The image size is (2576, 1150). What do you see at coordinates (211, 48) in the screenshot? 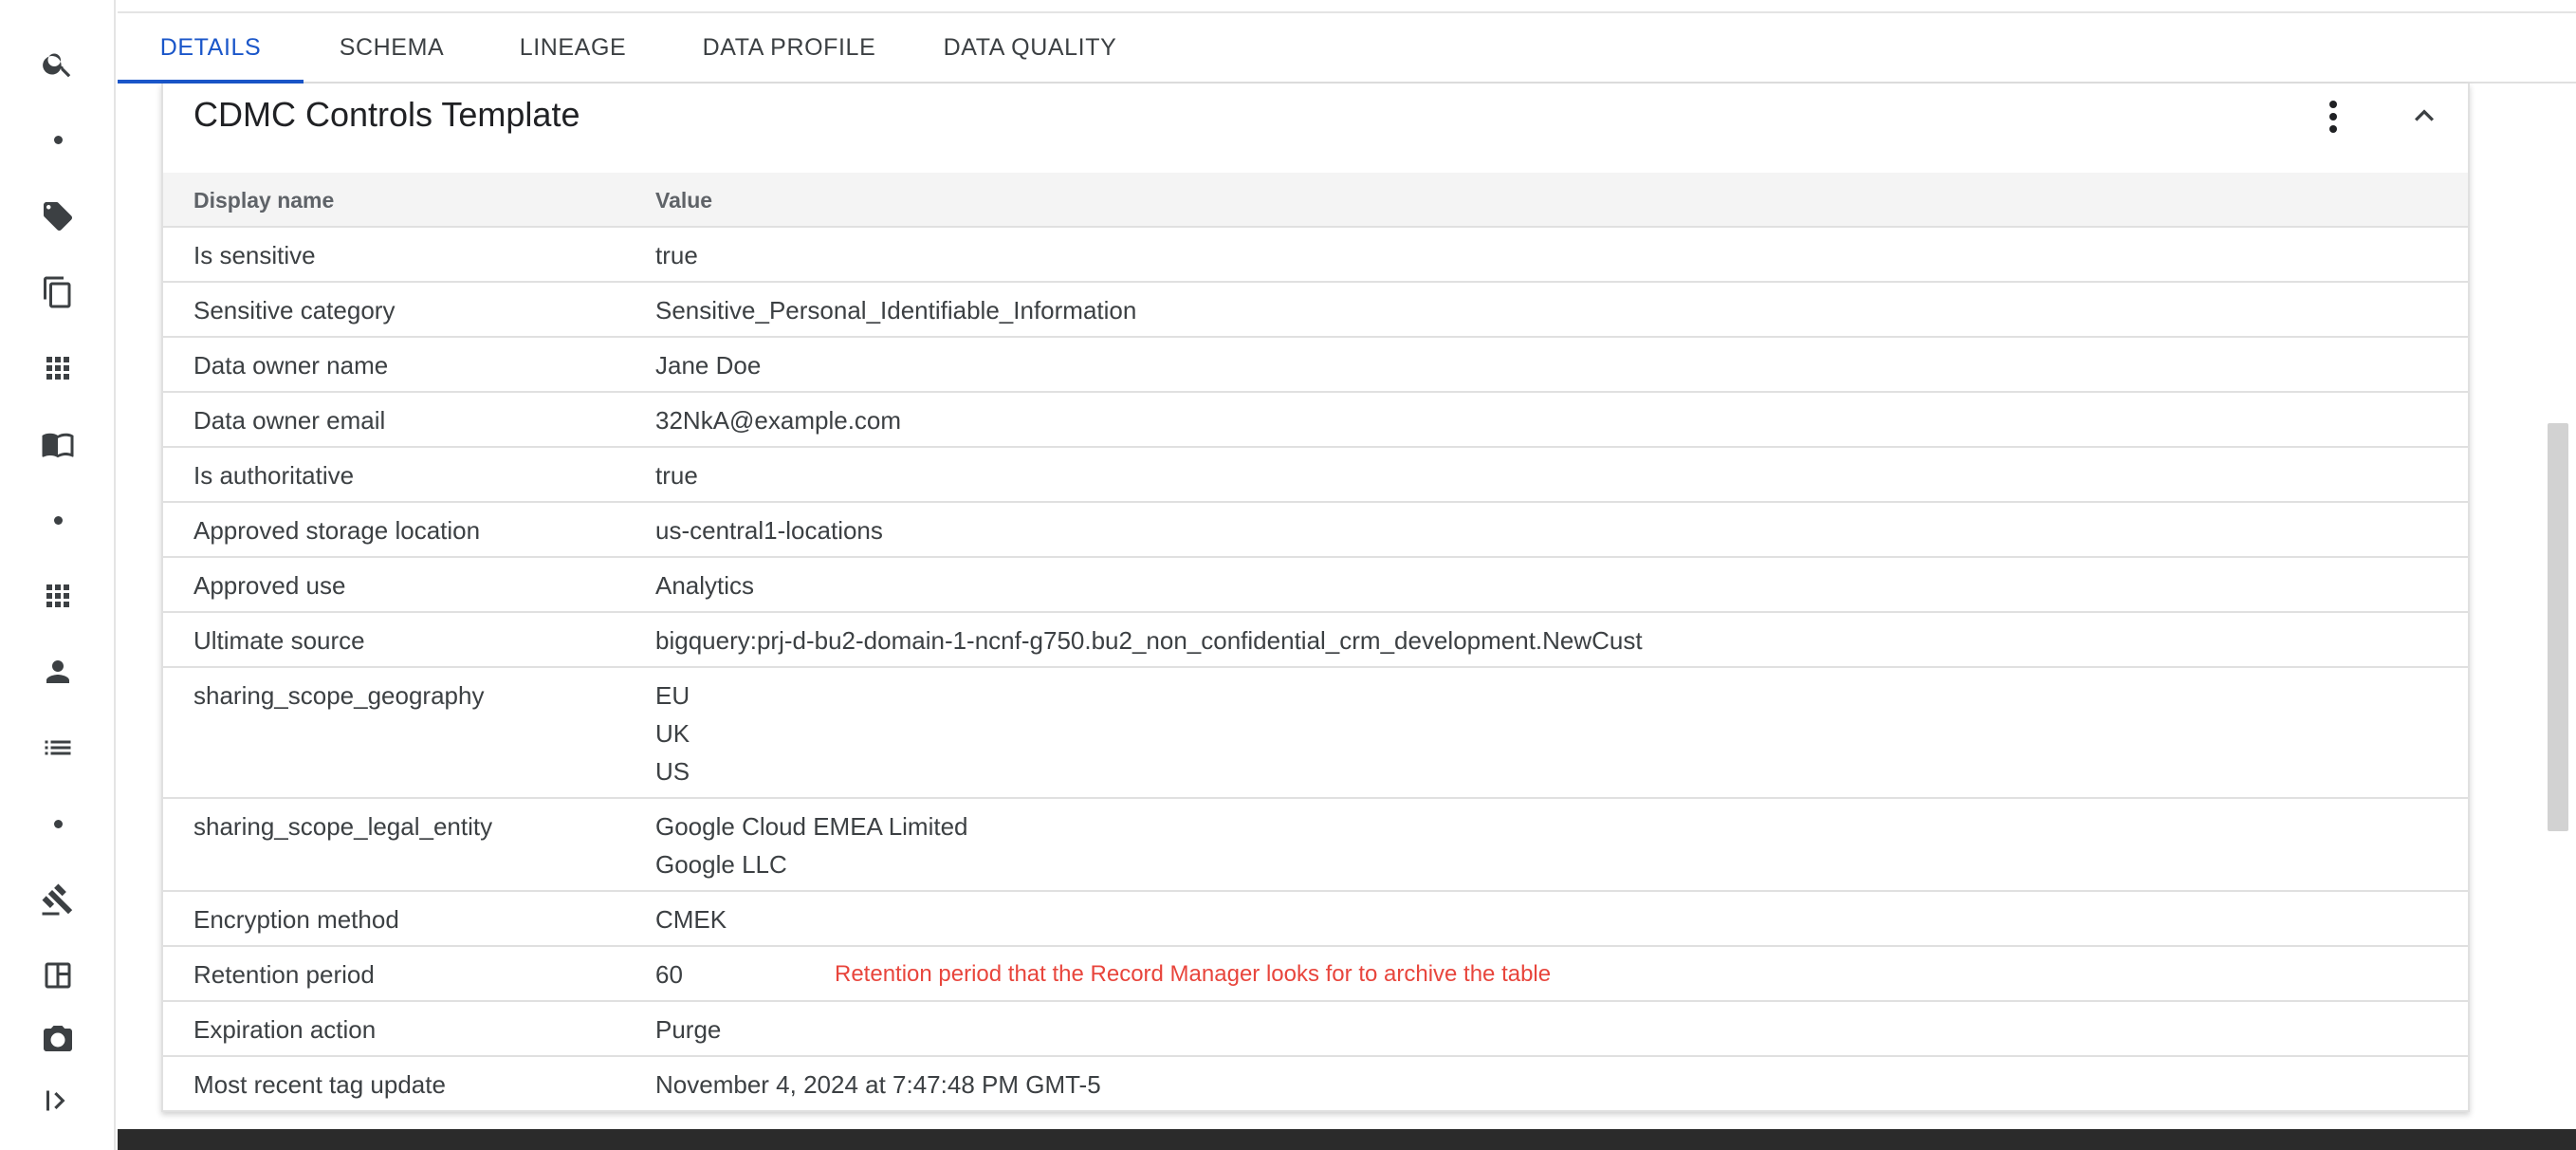
I see `tab-details: DETAILS` at bounding box center [211, 48].